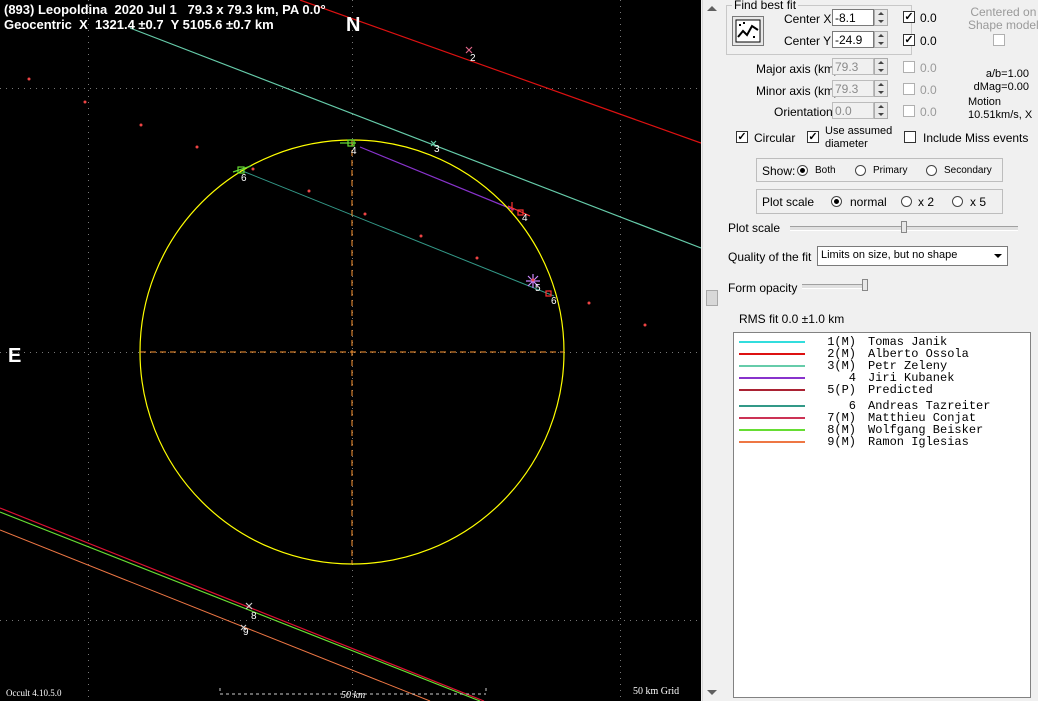 The image size is (1038, 701). I want to click on orientation-spinner, so click(881, 110).